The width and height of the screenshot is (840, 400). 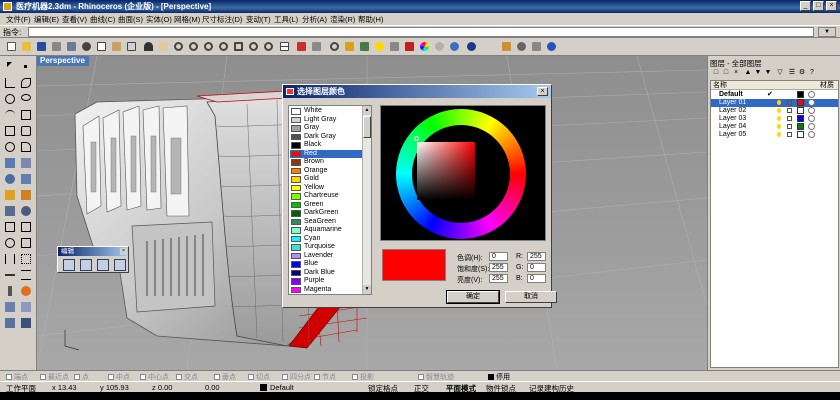 What do you see at coordinates (10, 307) in the screenshot?
I see `group-icon` at bounding box center [10, 307].